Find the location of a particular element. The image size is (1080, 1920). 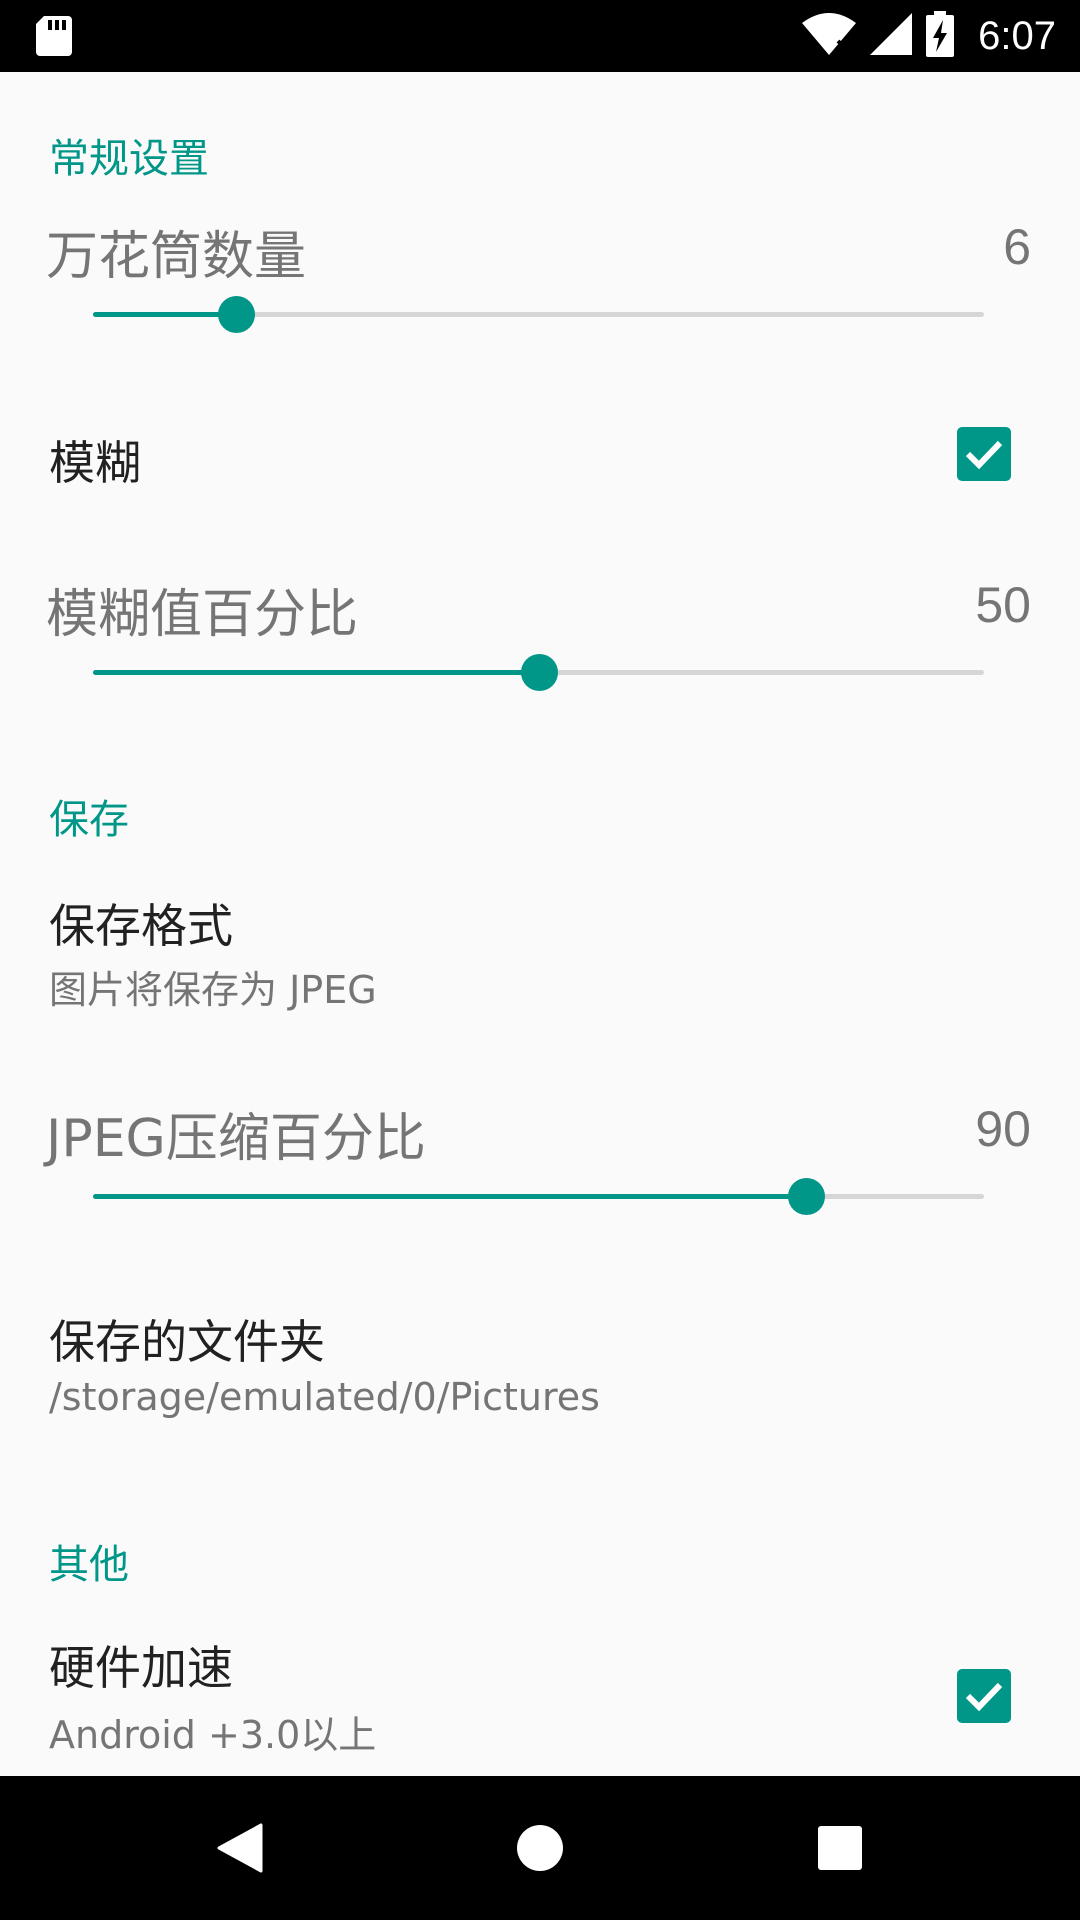

recents-icon is located at coordinates (840, 1848).